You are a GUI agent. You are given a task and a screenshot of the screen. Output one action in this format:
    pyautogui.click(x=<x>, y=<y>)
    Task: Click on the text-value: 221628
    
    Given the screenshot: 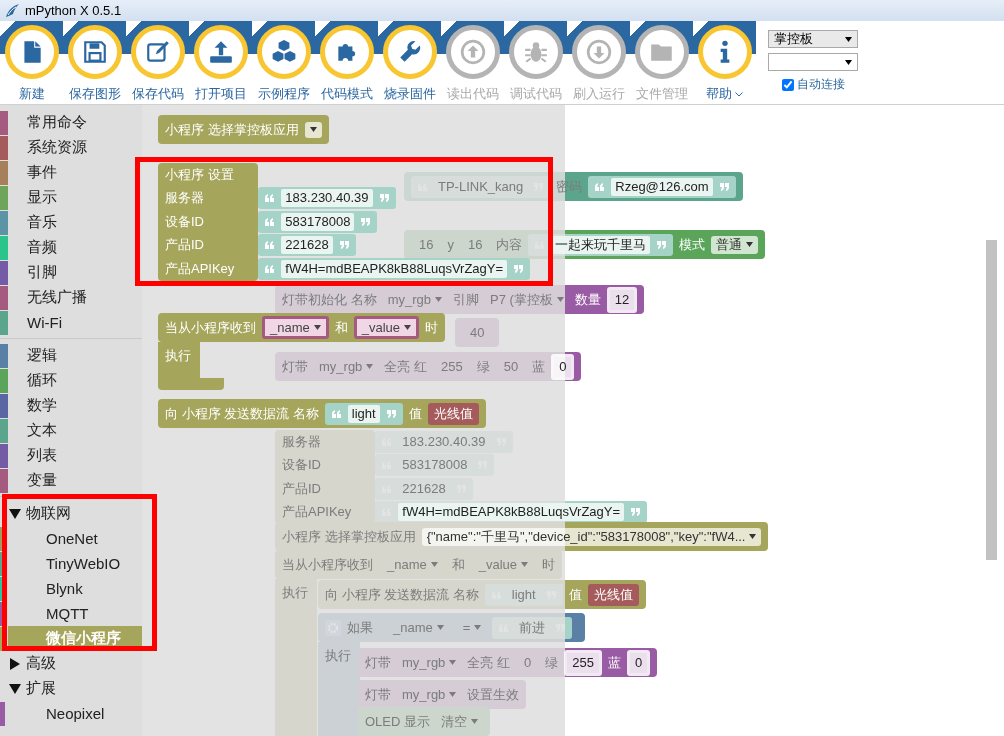 What is the action you would take?
    pyautogui.click(x=307, y=245)
    